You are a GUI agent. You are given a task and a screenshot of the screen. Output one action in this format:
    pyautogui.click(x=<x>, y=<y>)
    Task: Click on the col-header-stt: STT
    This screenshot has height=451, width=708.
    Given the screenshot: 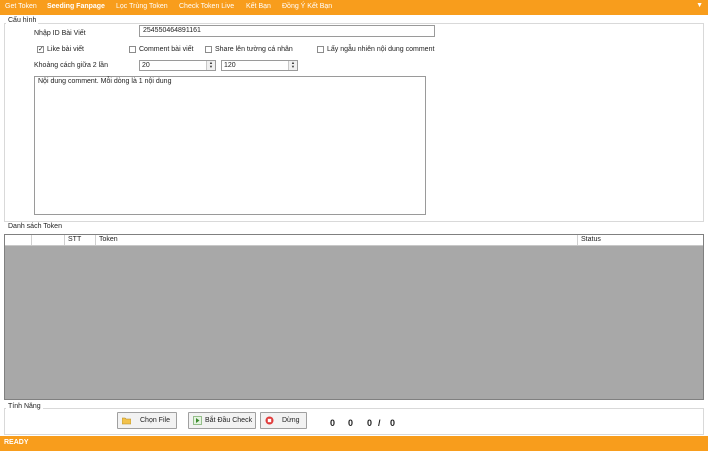 What is the action you would take?
    pyautogui.click(x=80, y=240)
    